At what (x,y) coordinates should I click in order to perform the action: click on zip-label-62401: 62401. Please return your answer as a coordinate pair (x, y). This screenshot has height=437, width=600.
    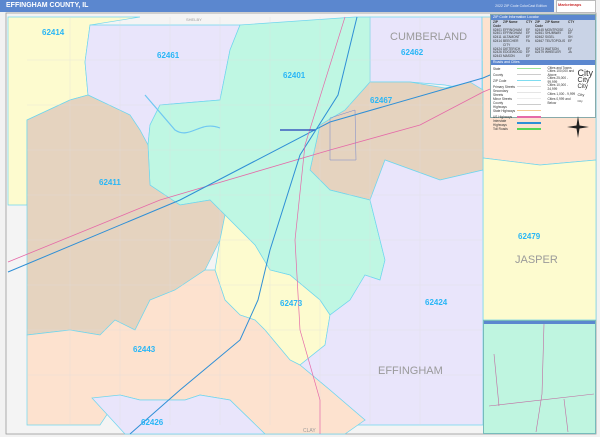
    Looking at the image, I should click on (294, 75).